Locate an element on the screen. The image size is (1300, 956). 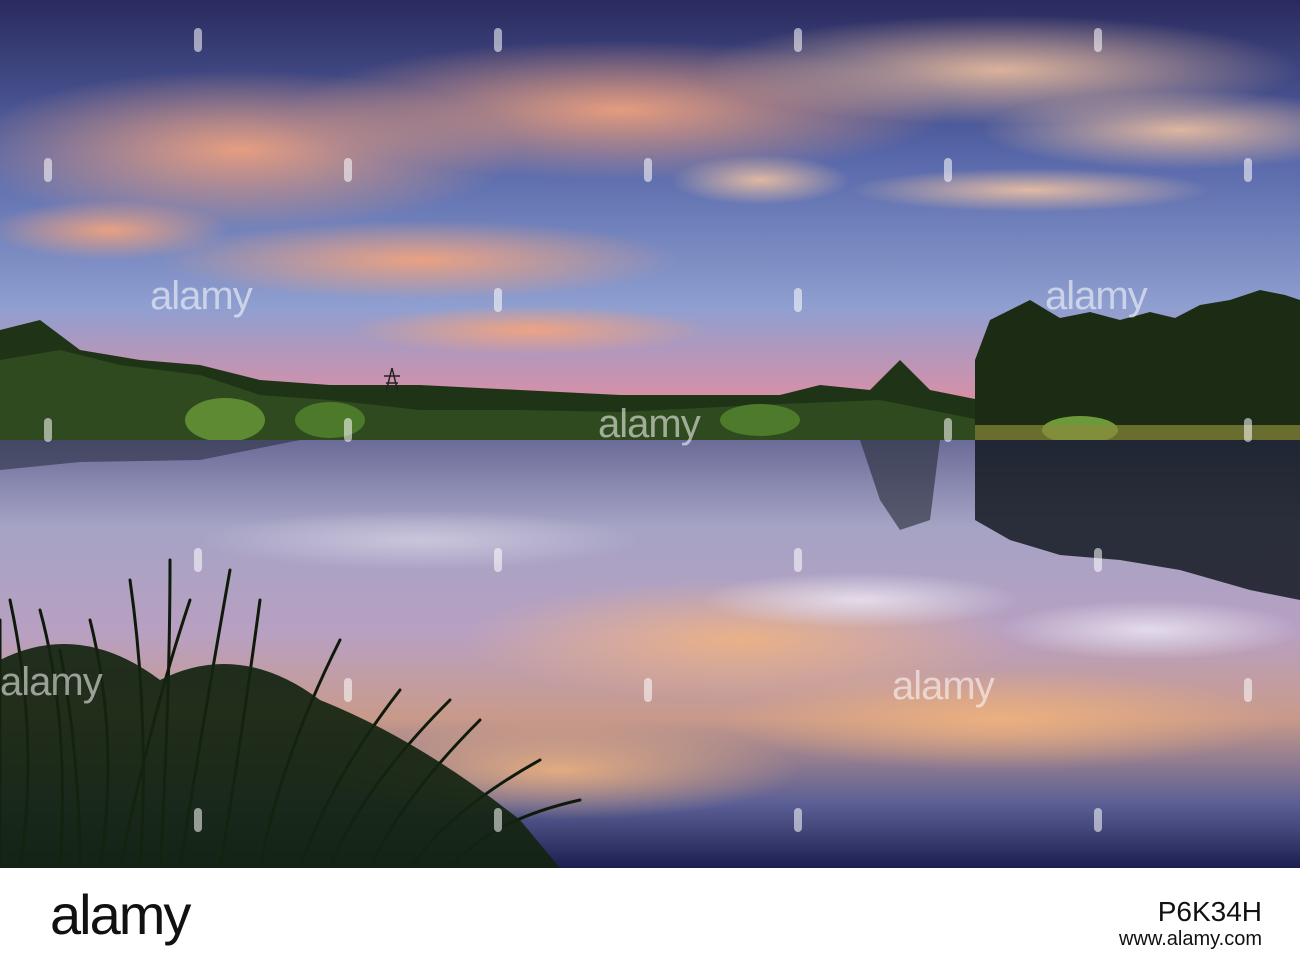
image-id: P6K34H is located at coordinates (1209, 911).